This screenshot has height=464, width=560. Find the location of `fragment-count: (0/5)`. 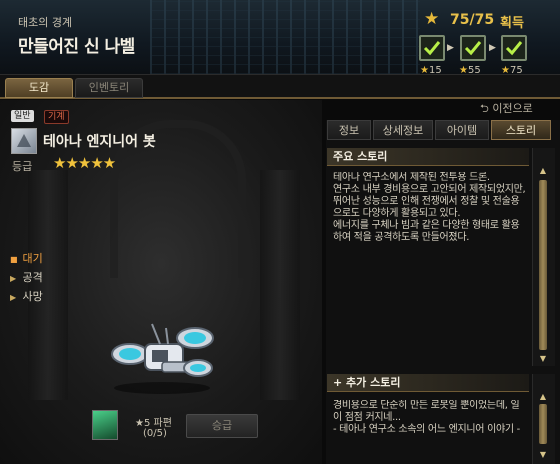

fragment-count: (0/5) is located at coordinates (155, 433).